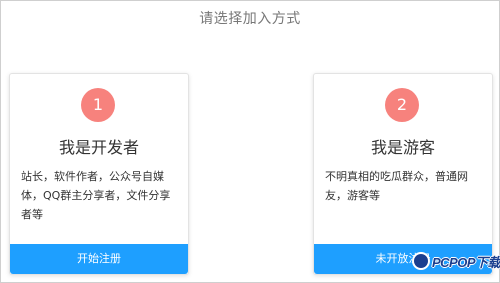  What do you see at coordinates (96, 195) in the screenshot?
I see `developer-card-description: 站长，软件作者，公众号自媒体，QQ群主分享者，文件分享者等` at bounding box center [96, 195].